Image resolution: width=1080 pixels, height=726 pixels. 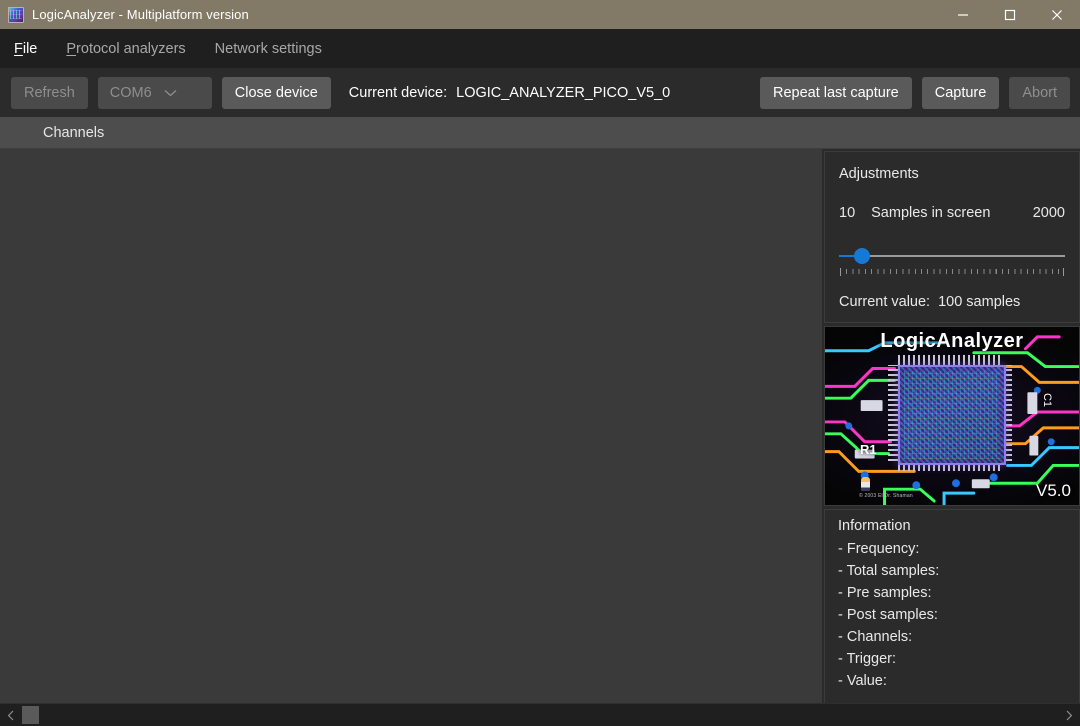 What do you see at coordinates (875, 637) in the screenshot?
I see `info-channels: - Channels:` at bounding box center [875, 637].